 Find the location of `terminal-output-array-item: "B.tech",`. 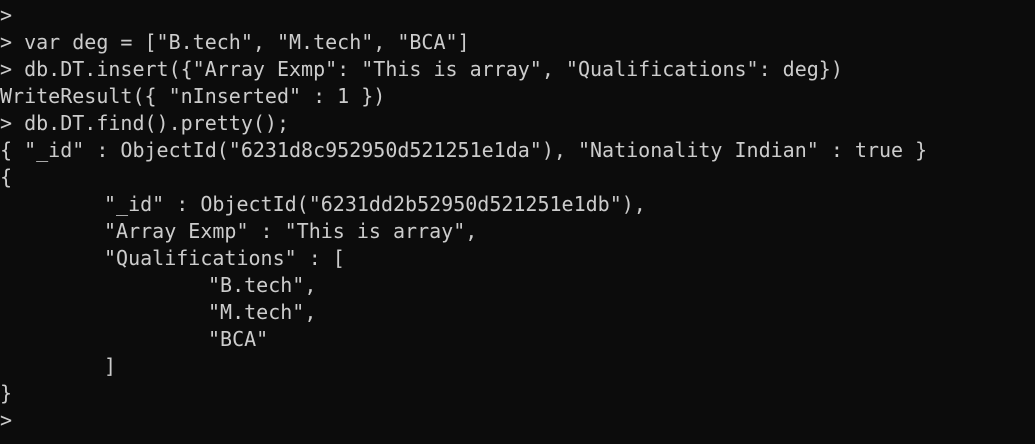

terminal-output-array-item: "B.tech", is located at coordinates (262, 285).